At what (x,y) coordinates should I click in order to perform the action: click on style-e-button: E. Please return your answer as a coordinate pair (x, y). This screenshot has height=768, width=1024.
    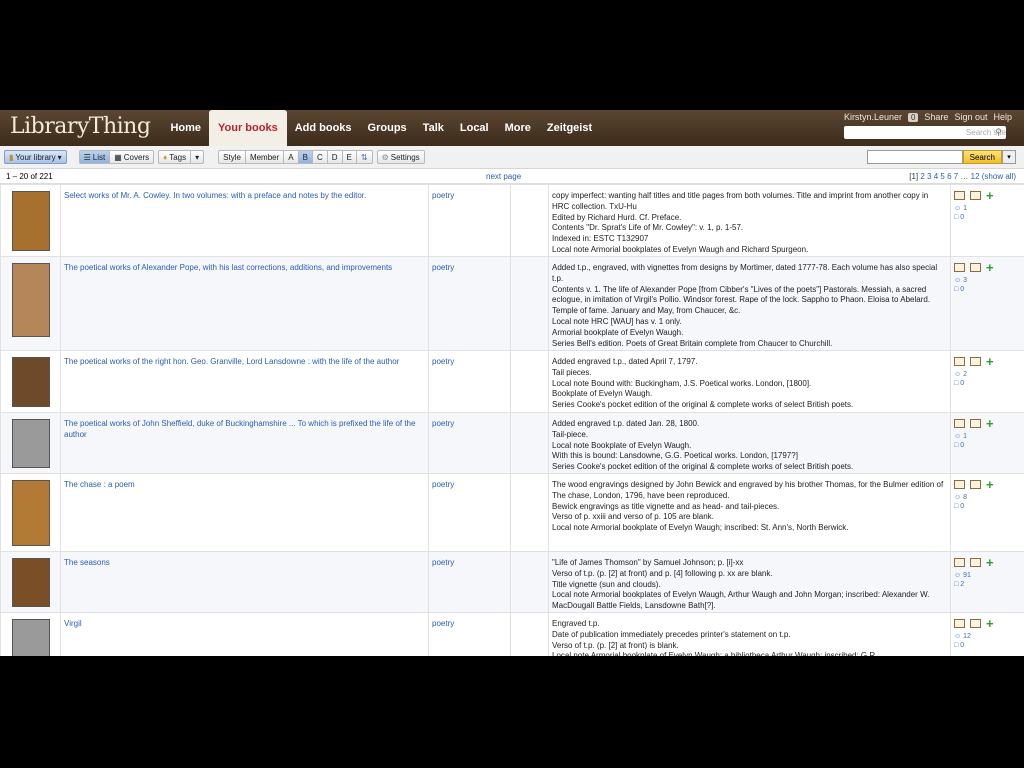
    Looking at the image, I should click on (349, 157).